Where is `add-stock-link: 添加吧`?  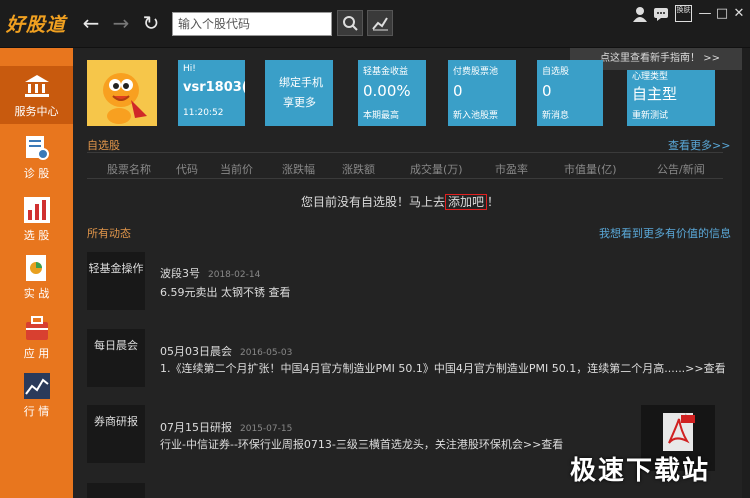
add-stock-link: 添加吧 is located at coordinates (465, 202).